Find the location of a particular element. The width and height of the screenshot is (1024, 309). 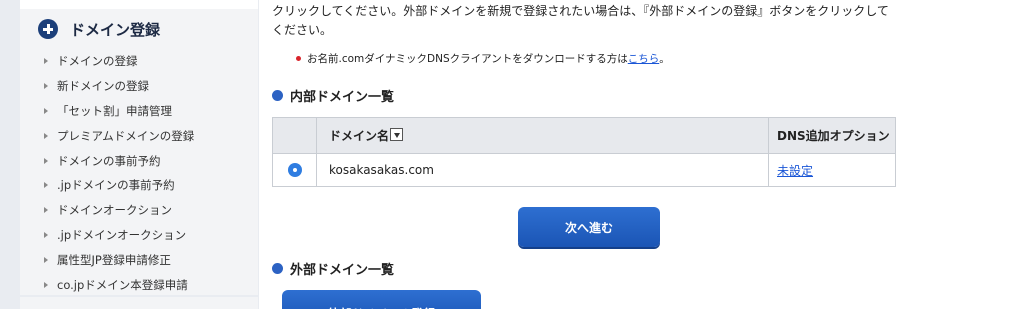

external-domain-heading: 外部ドメイン一覧 is located at coordinates (333, 268).